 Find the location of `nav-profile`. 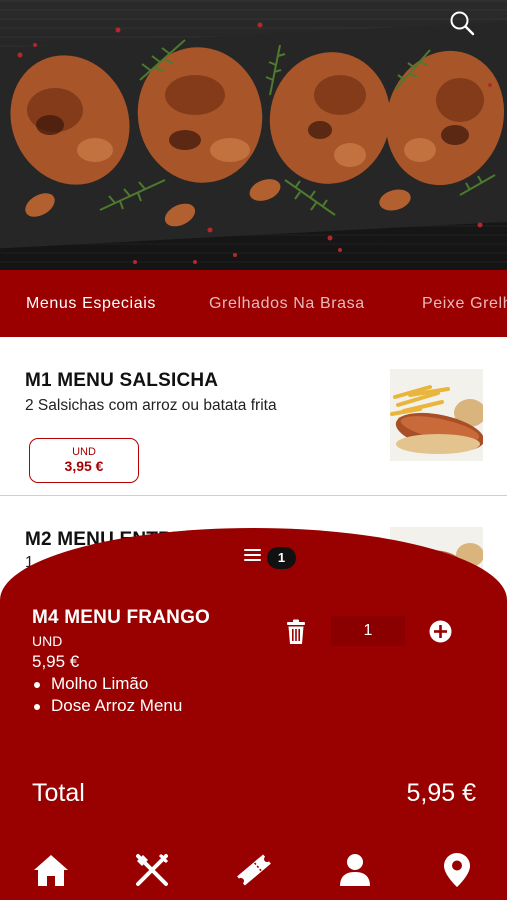

nav-profile is located at coordinates (355, 870).